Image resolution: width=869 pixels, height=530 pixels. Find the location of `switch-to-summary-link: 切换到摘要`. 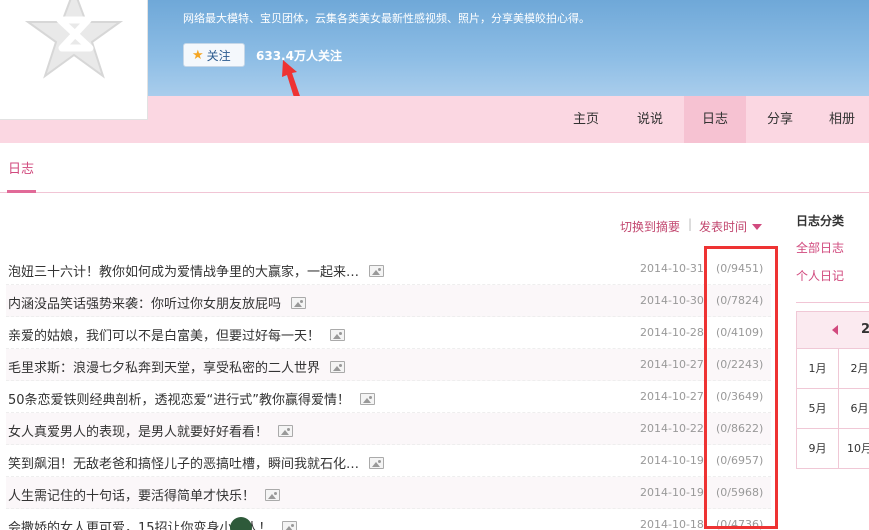

switch-to-summary-link: 切换到摘要 is located at coordinates (650, 226).